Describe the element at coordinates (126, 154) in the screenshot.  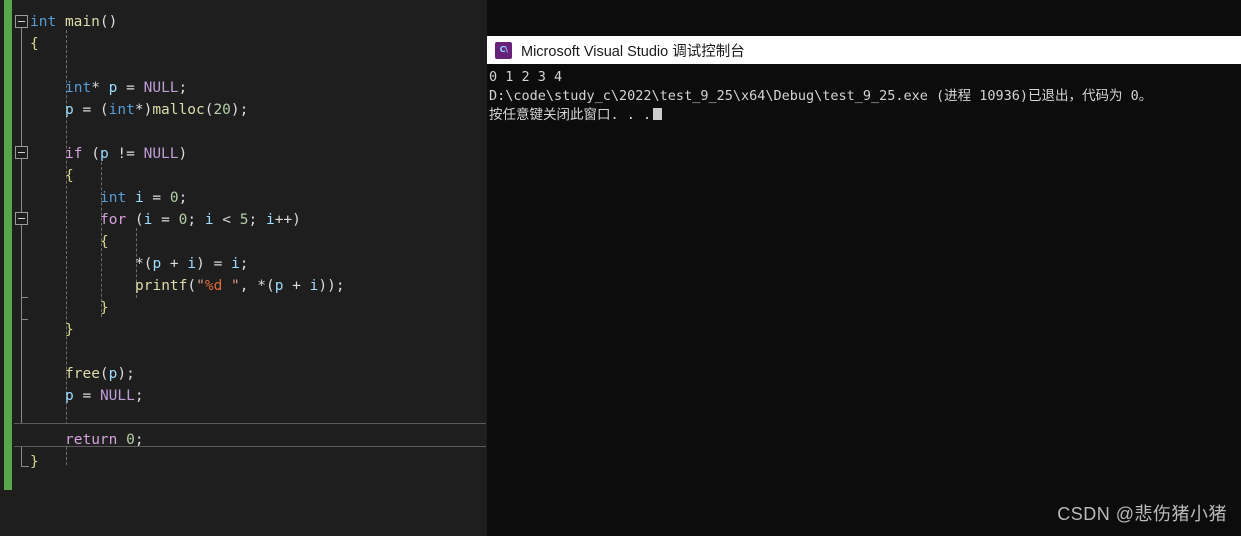
I see `token: !=` at that location.